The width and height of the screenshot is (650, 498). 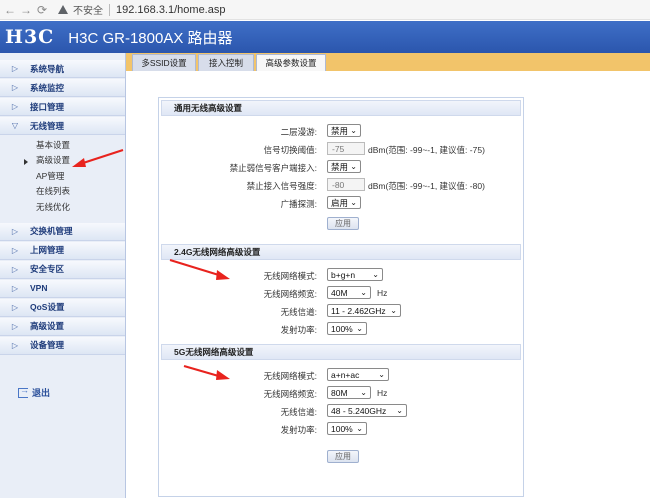 I want to click on annotation-arrows, so click(x=151, y=264).